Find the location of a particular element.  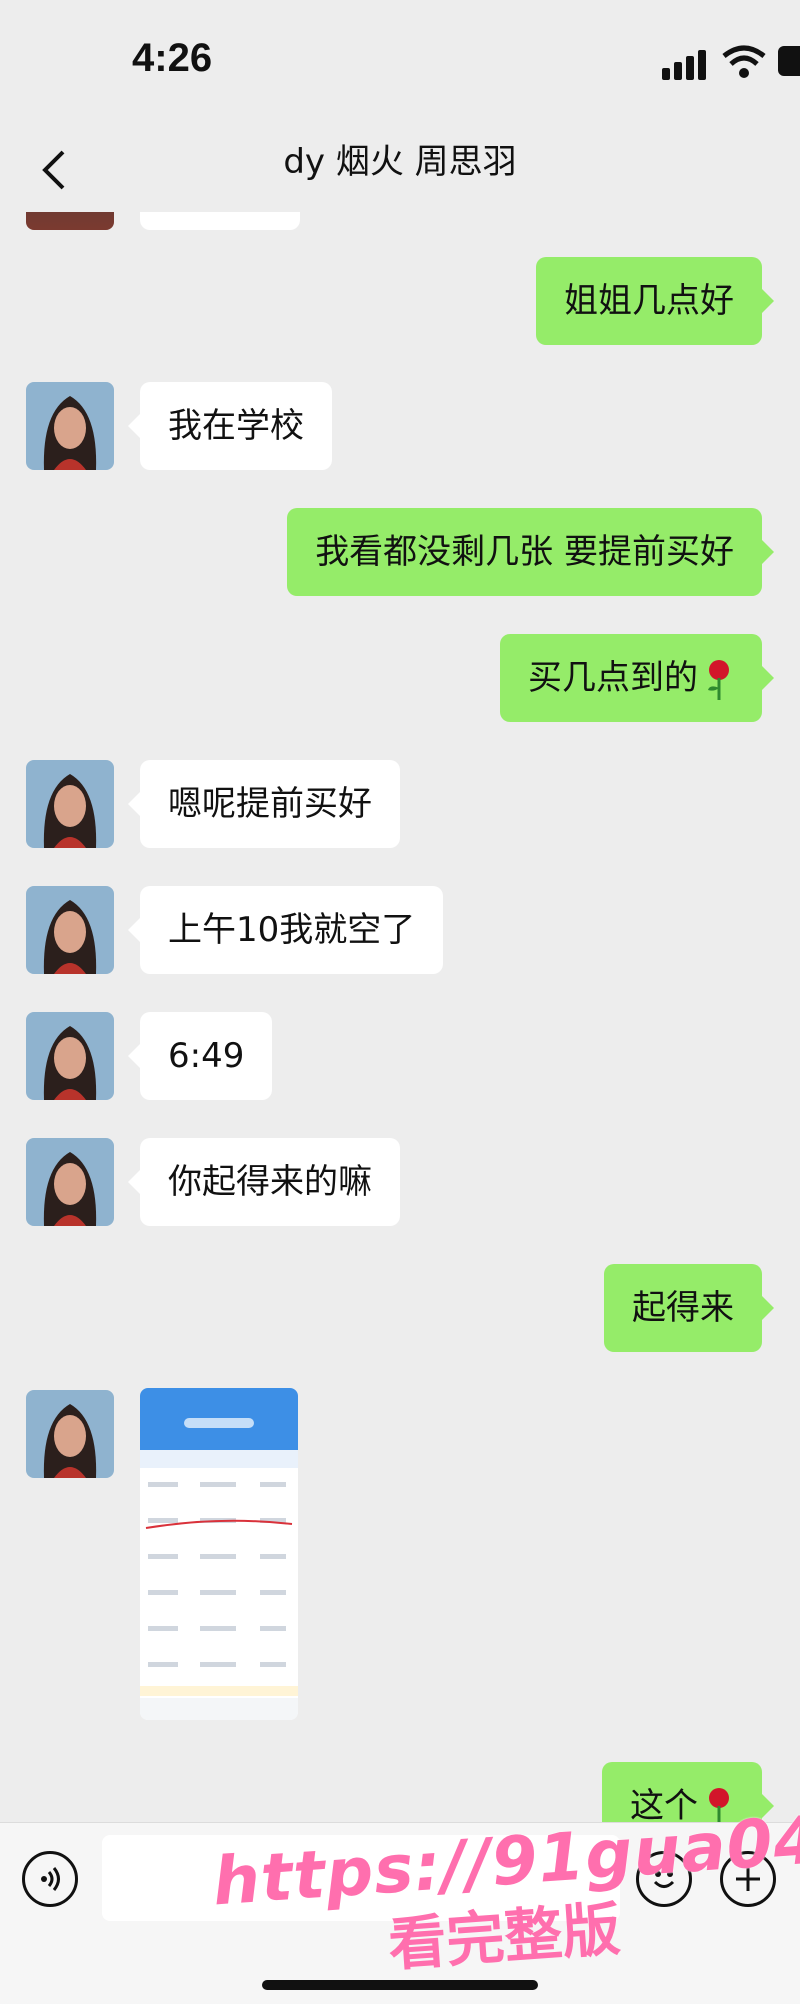

voice-button is located at coordinates (50, 1879).